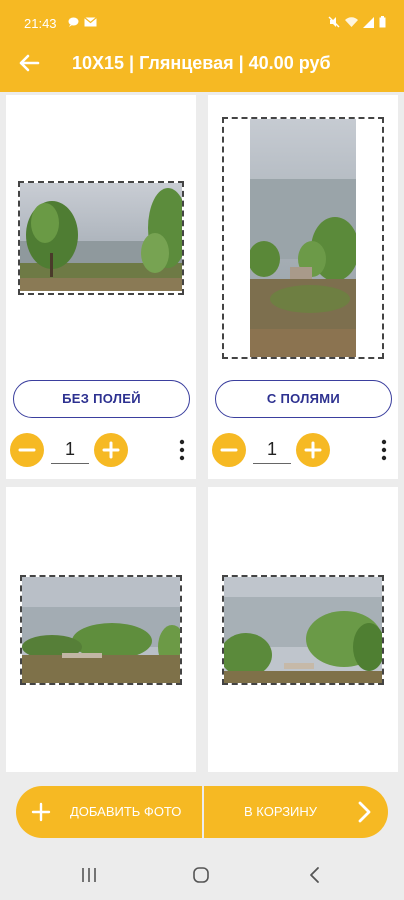  What do you see at coordinates (40, 23) in the screenshot?
I see `status-time: 21:43` at bounding box center [40, 23].